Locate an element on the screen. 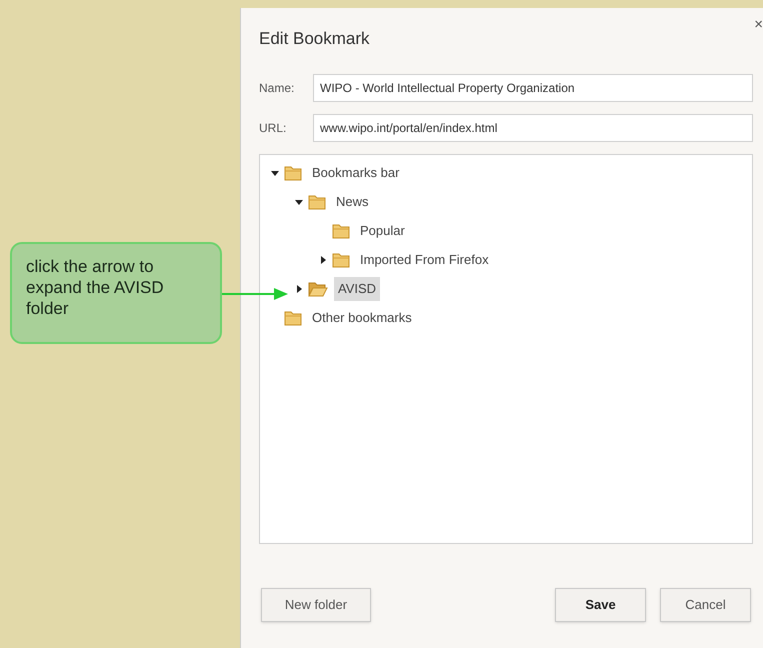 This screenshot has height=648, width=763. save-button: Save is located at coordinates (600, 605).